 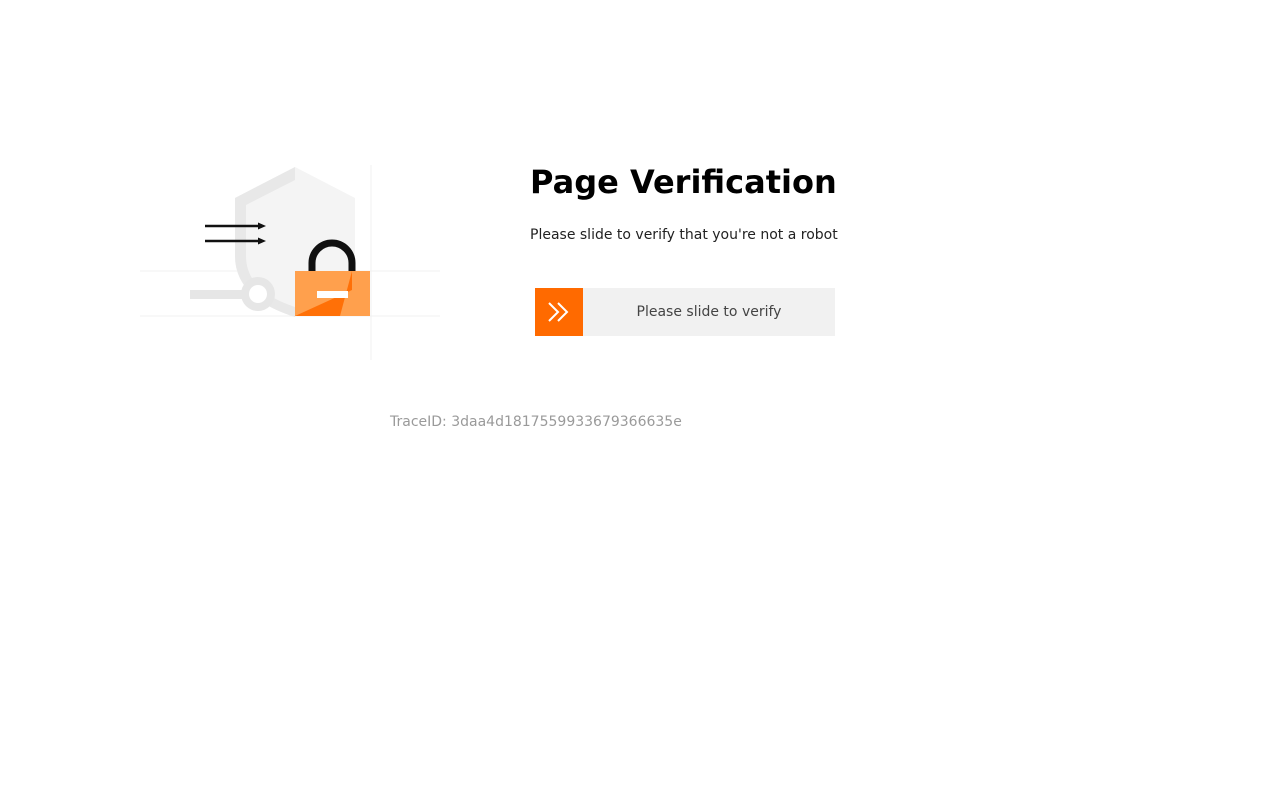 I want to click on page-title: Page Verification, so click(x=683, y=182).